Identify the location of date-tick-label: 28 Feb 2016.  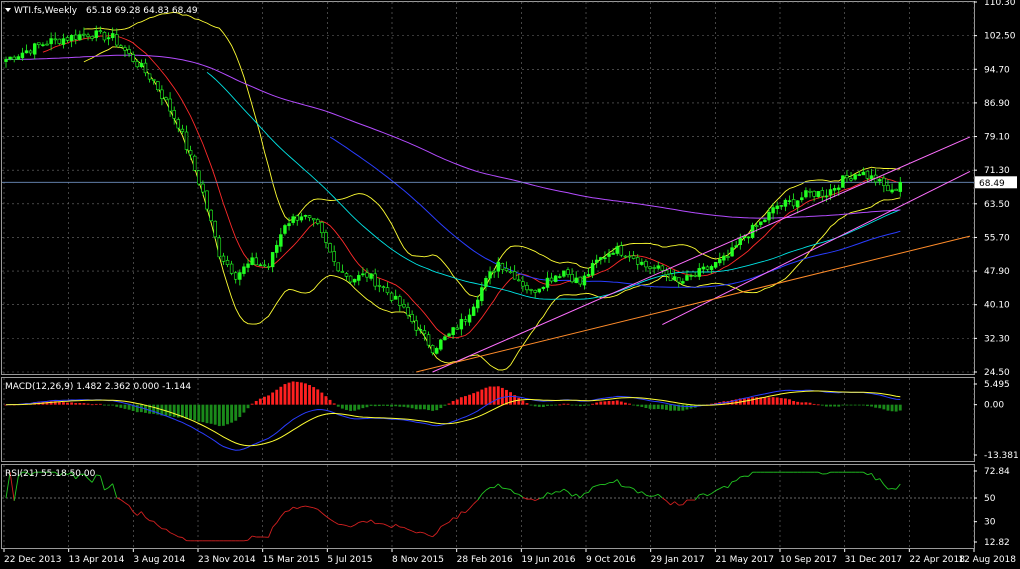
(485, 560).